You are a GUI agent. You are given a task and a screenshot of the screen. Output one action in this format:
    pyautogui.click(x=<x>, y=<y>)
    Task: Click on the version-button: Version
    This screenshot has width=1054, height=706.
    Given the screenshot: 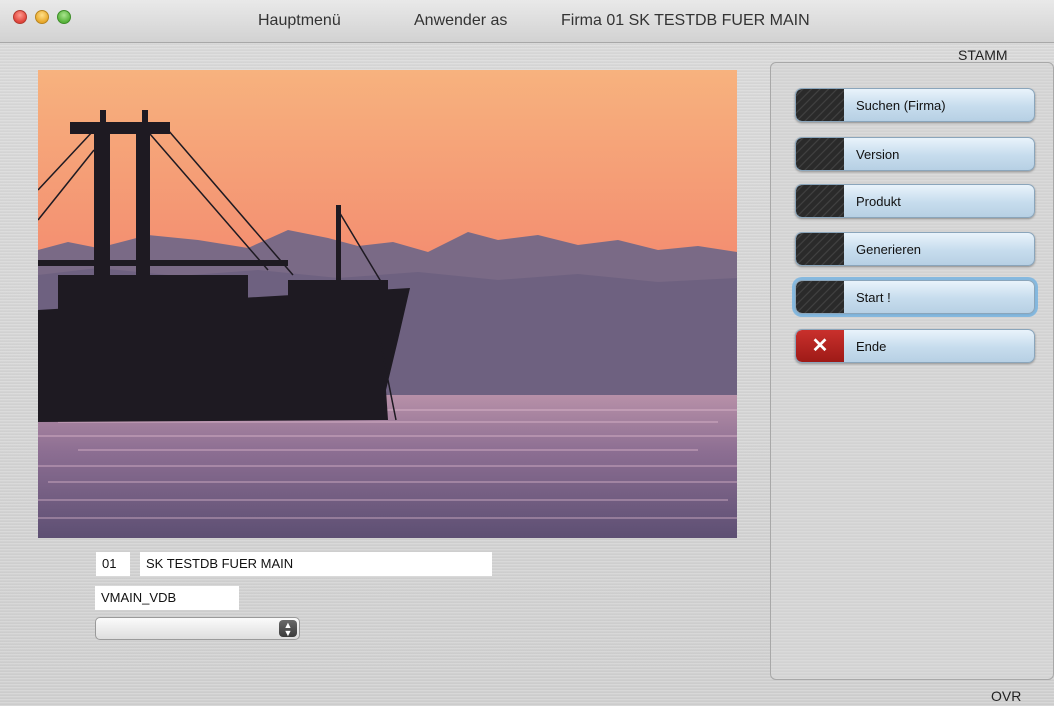 What is the action you would take?
    pyautogui.click(x=915, y=154)
    